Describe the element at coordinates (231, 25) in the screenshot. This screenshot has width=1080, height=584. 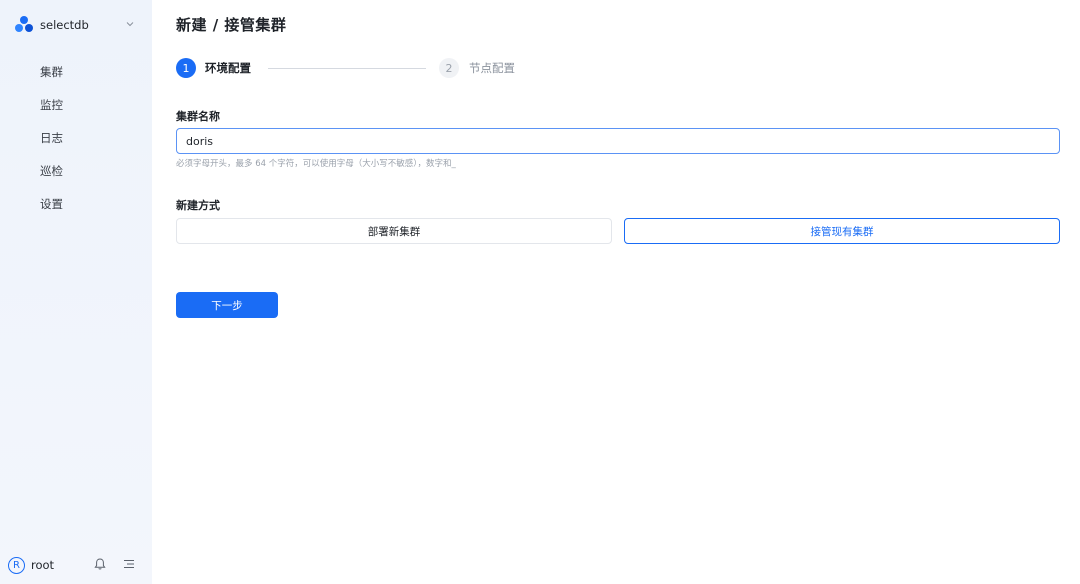
I see `page-title: 新建 / 接管集群` at that location.